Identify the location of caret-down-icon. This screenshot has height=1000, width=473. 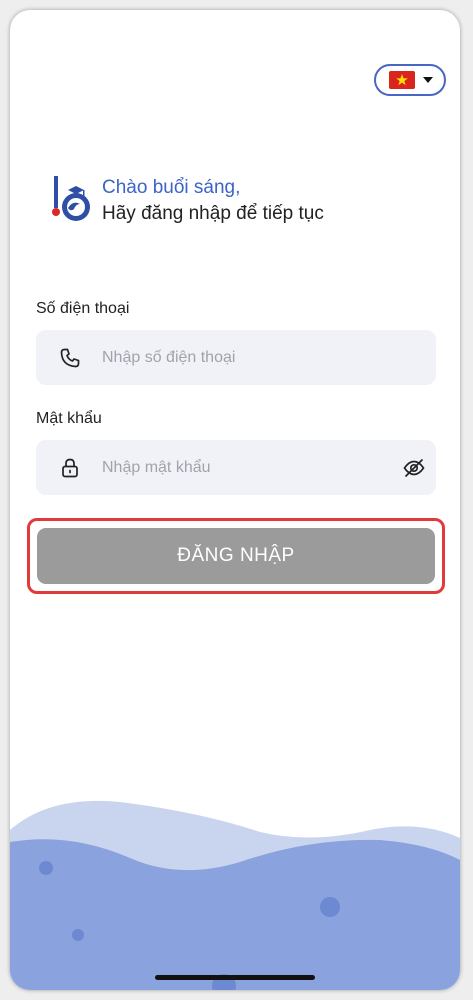
(428, 80).